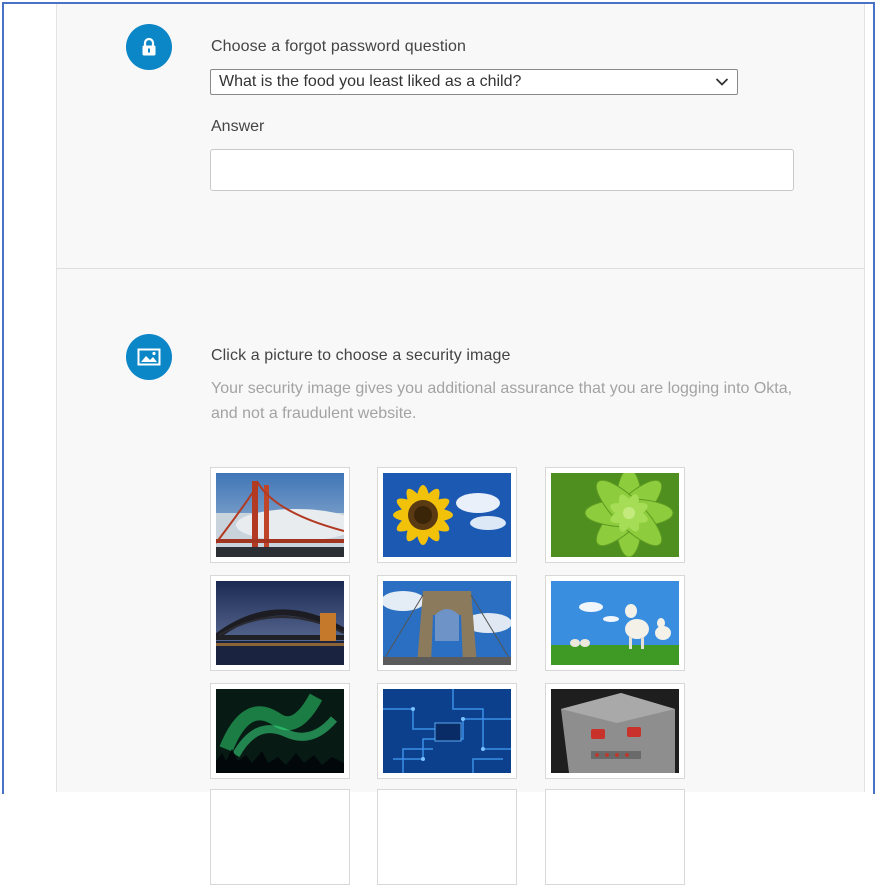 The width and height of the screenshot is (879, 885). What do you see at coordinates (280, 623) in the screenshot?
I see `security-image-harbour-bridge-night` at bounding box center [280, 623].